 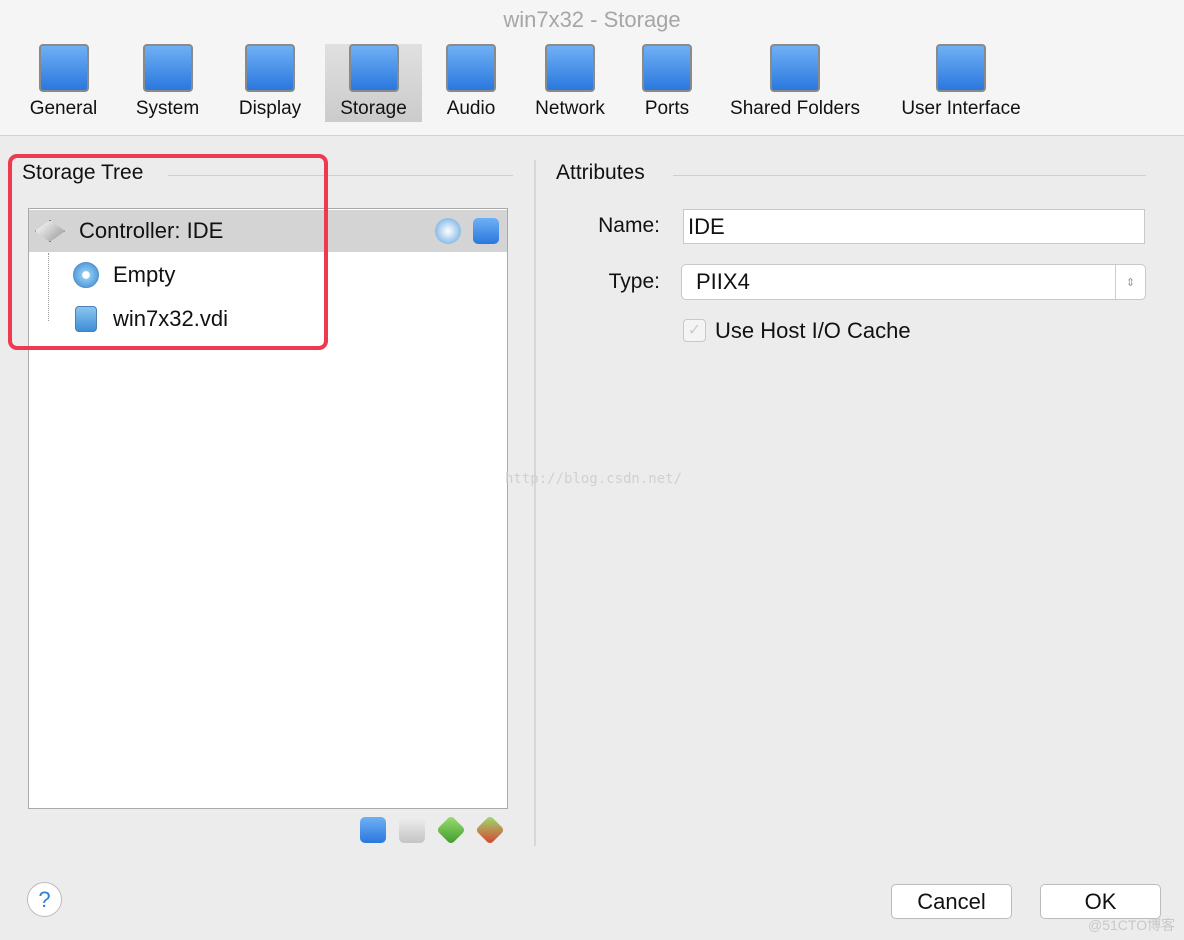 I want to click on network-icon, so click(x=570, y=68).